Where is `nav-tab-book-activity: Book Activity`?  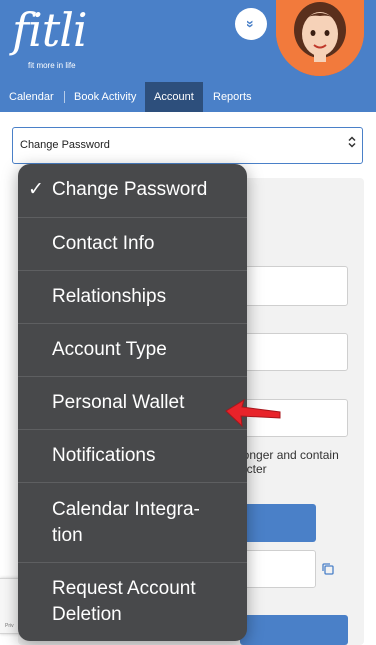 nav-tab-book-activity: Book Activity is located at coordinates (105, 97).